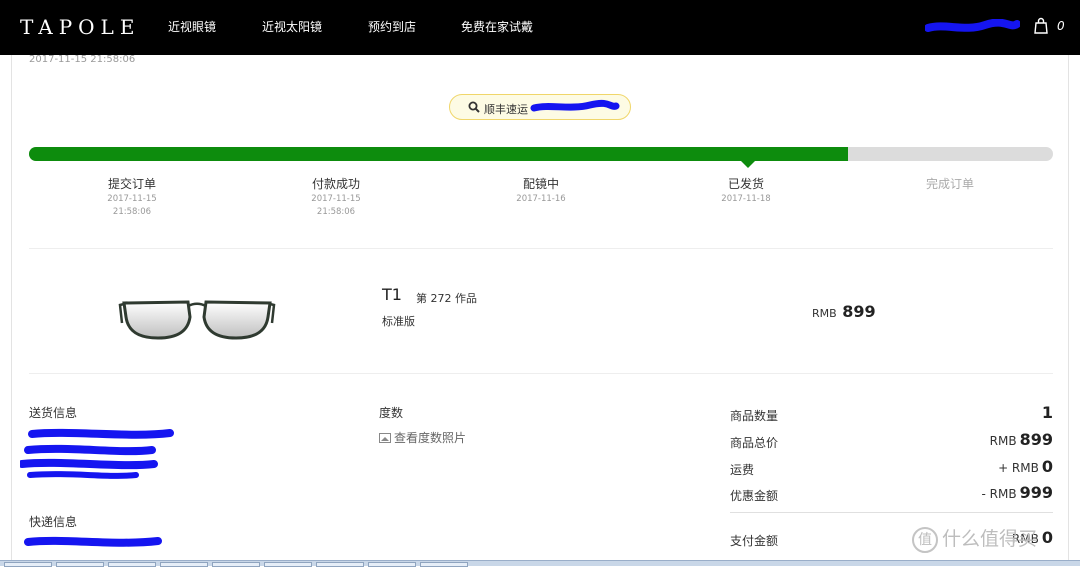 This screenshot has height=567, width=1080. What do you see at coordinates (824, 313) in the screenshot?
I see `price-currency: RMB` at bounding box center [824, 313].